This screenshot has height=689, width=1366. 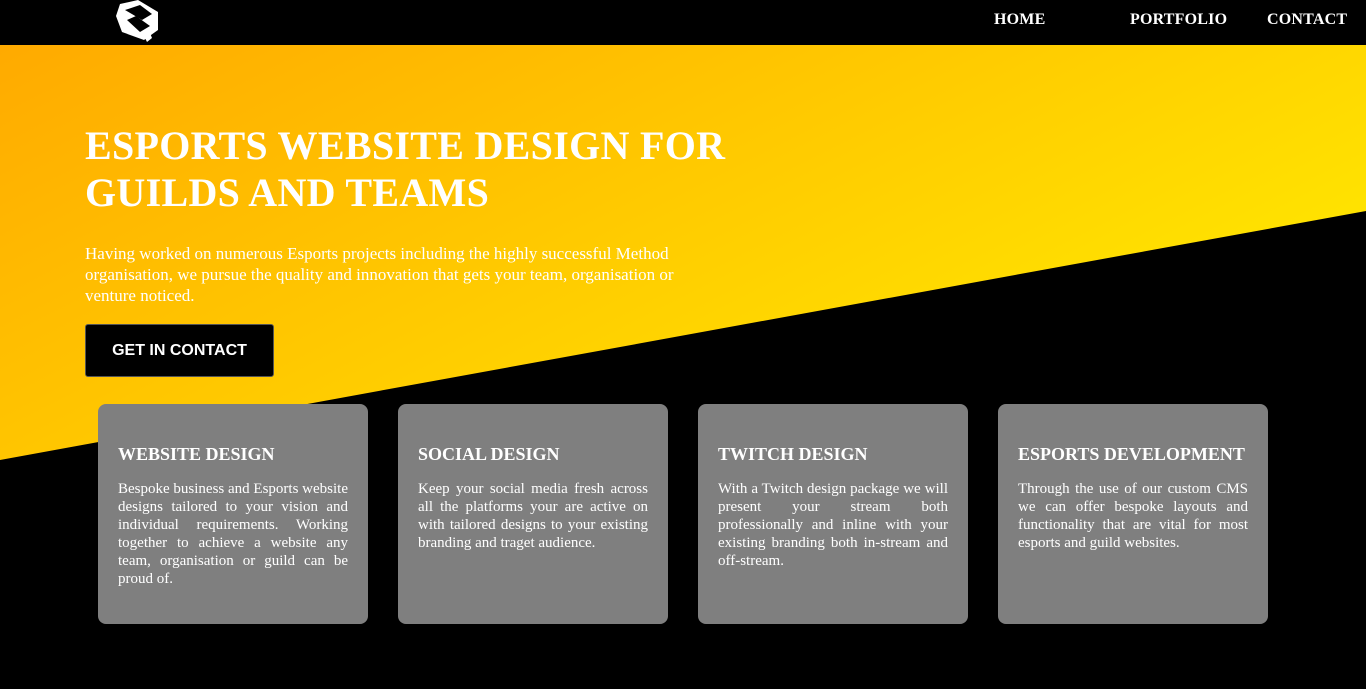 What do you see at coordinates (489, 454) in the screenshot?
I see `service-card-title: SOCIAL DESIGN` at bounding box center [489, 454].